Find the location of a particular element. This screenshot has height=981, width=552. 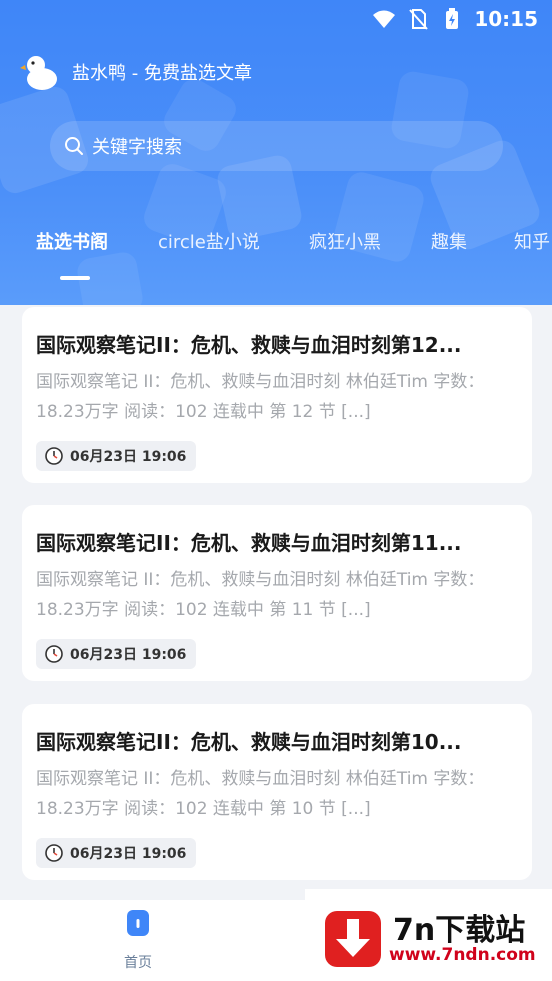

watermark-title: 7n下载站 is located at coordinates (459, 930).